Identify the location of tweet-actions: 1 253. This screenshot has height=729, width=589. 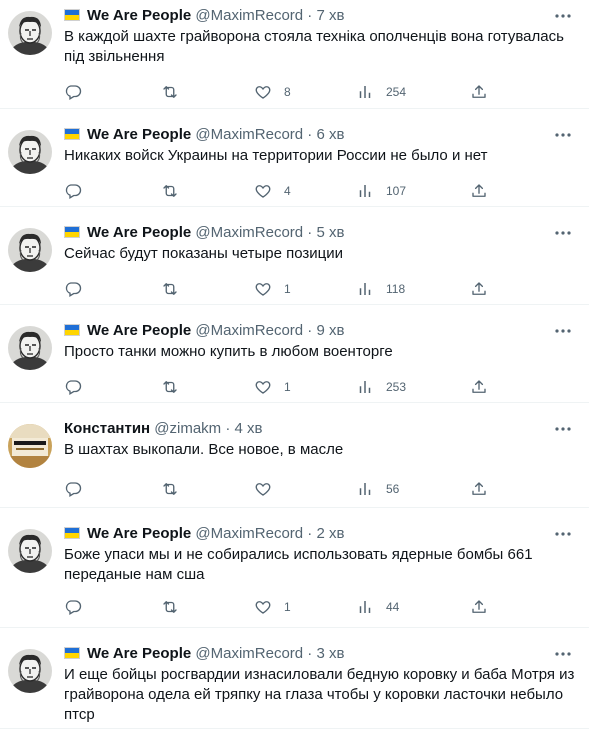
(279, 387).